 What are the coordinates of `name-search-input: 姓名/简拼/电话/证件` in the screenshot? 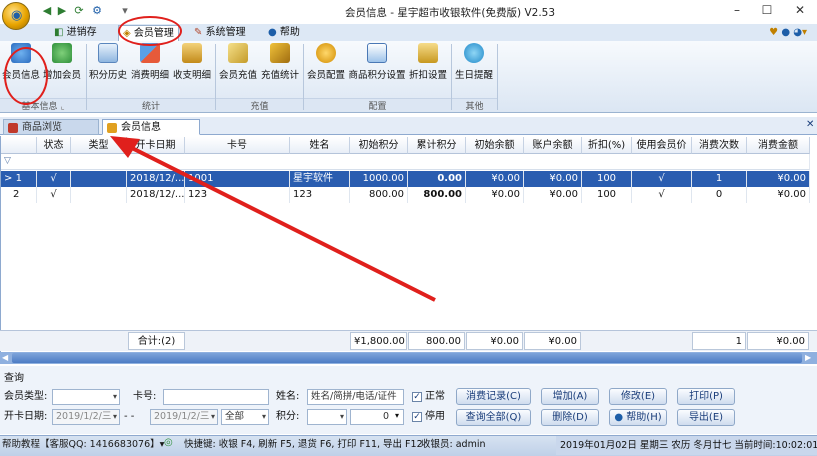 It's located at (355, 397).